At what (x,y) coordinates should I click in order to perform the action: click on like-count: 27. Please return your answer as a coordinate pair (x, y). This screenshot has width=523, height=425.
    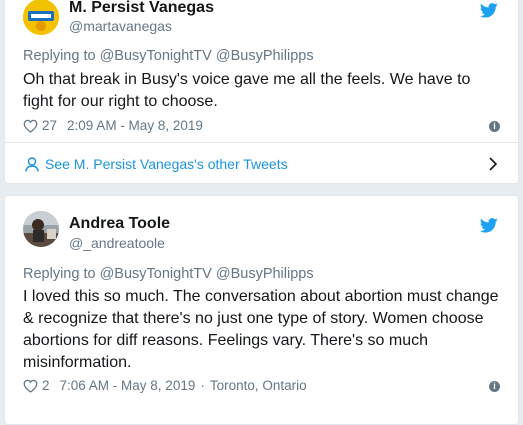
    Looking at the image, I should click on (50, 125).